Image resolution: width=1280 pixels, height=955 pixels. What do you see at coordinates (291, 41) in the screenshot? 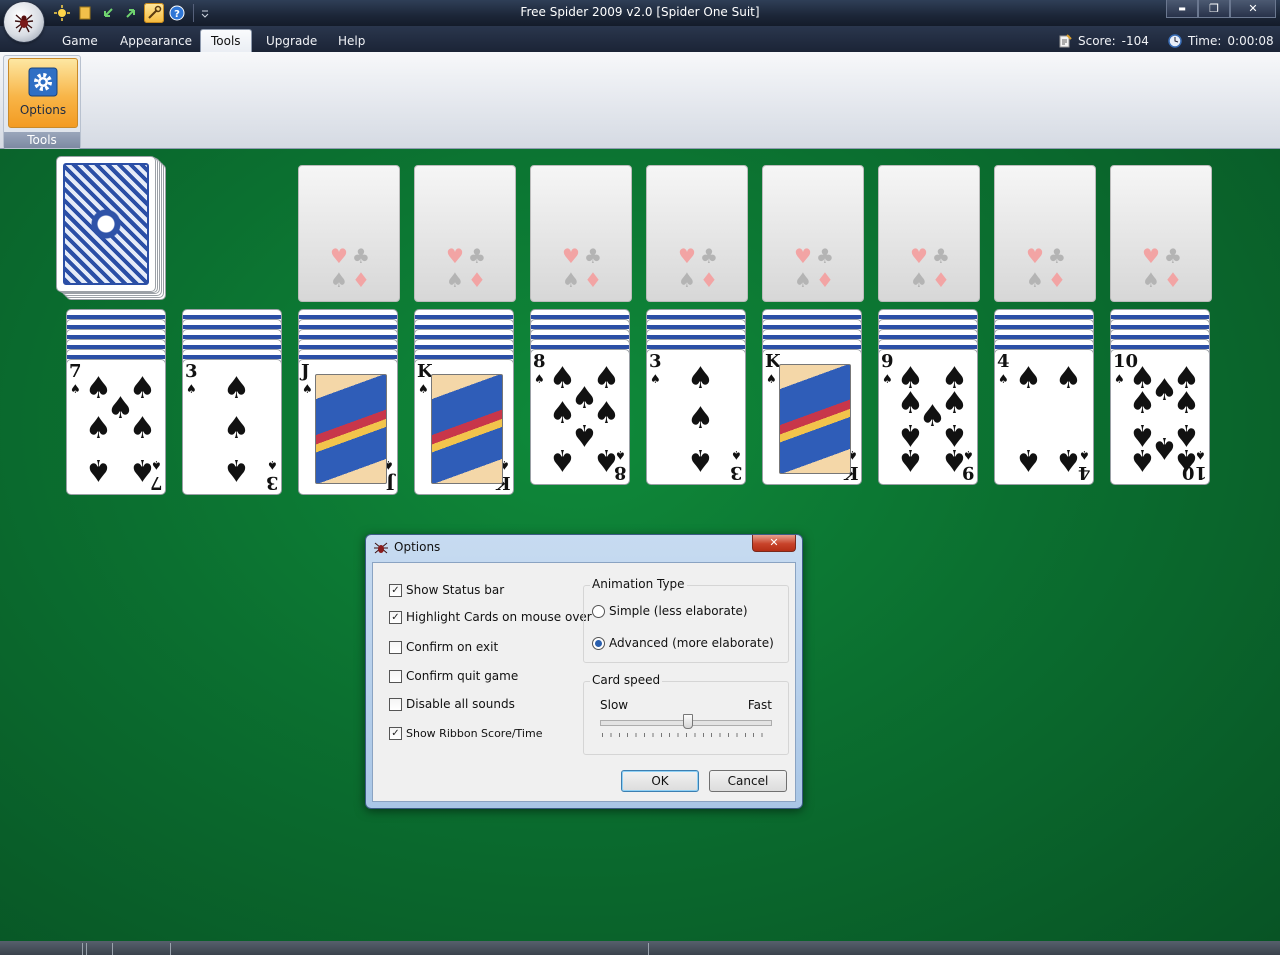
I see `tab-upgrade: Upgrade` at bounding box center [291, 41].